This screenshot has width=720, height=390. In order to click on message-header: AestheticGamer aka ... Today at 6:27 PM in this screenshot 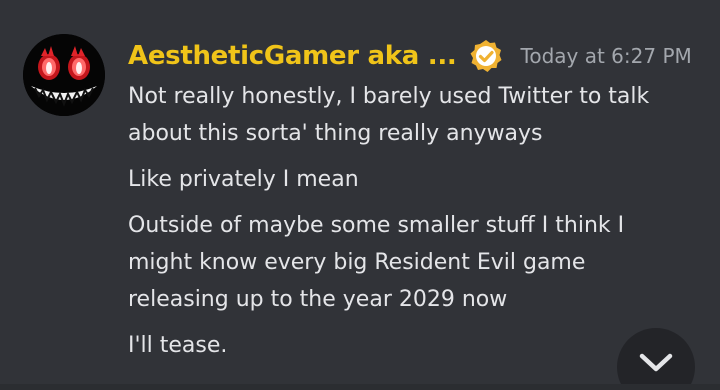, I will do `click(410, 56)`.